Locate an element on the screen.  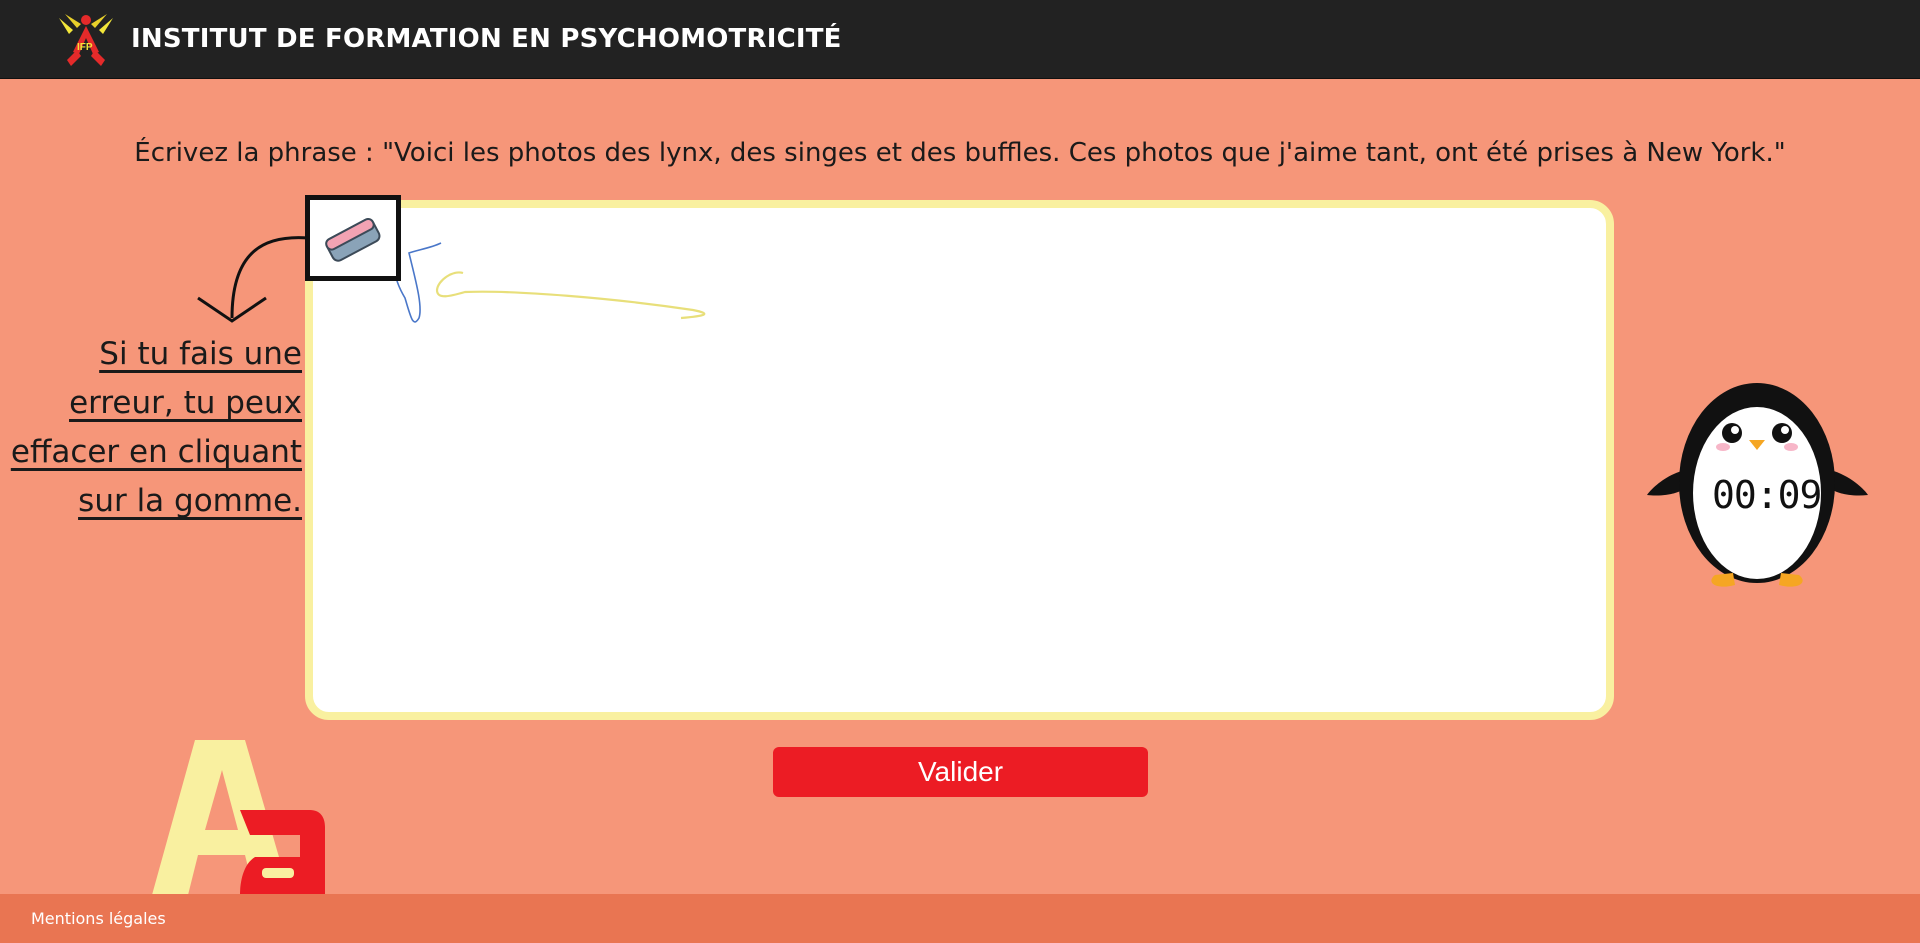
hint-line: sur la gomme. is located at coordinates (190, 501).